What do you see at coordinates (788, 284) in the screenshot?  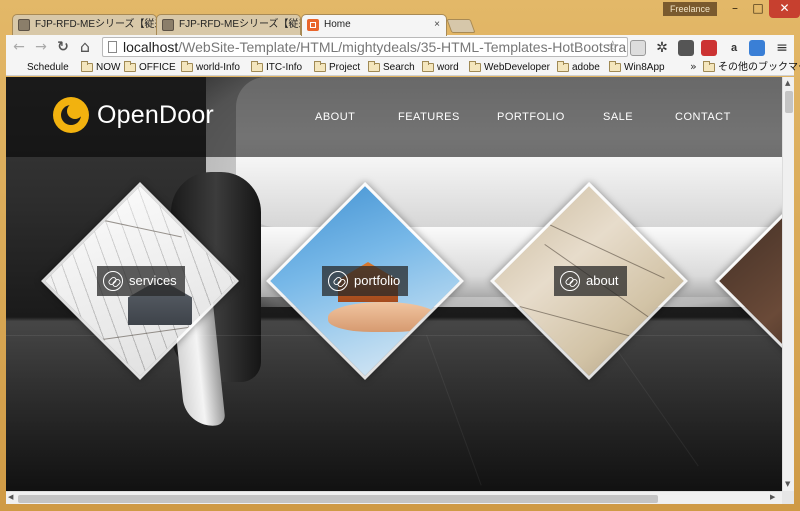 I see `vertical-scrollbar: ▲ ▼` at bounding box center [788, 284].